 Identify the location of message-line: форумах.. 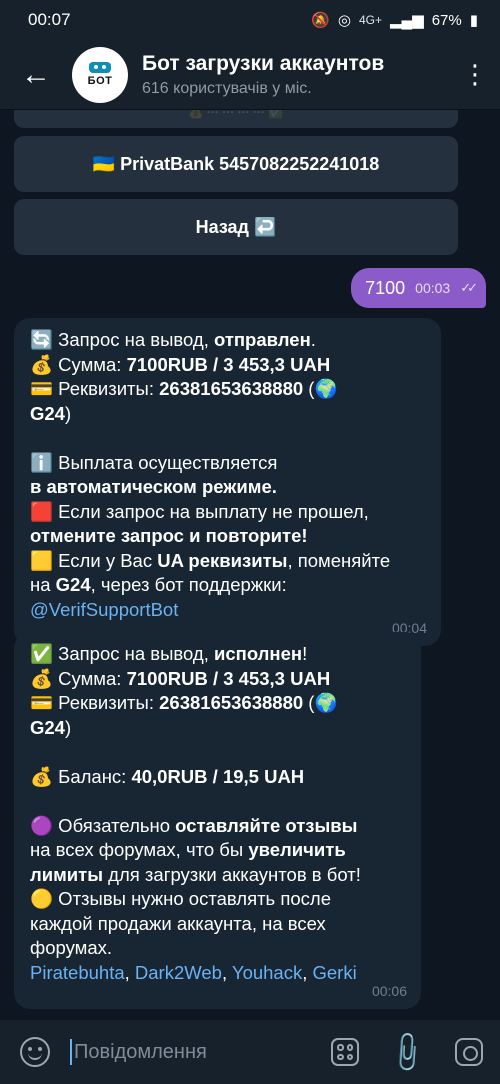
(71, 947).